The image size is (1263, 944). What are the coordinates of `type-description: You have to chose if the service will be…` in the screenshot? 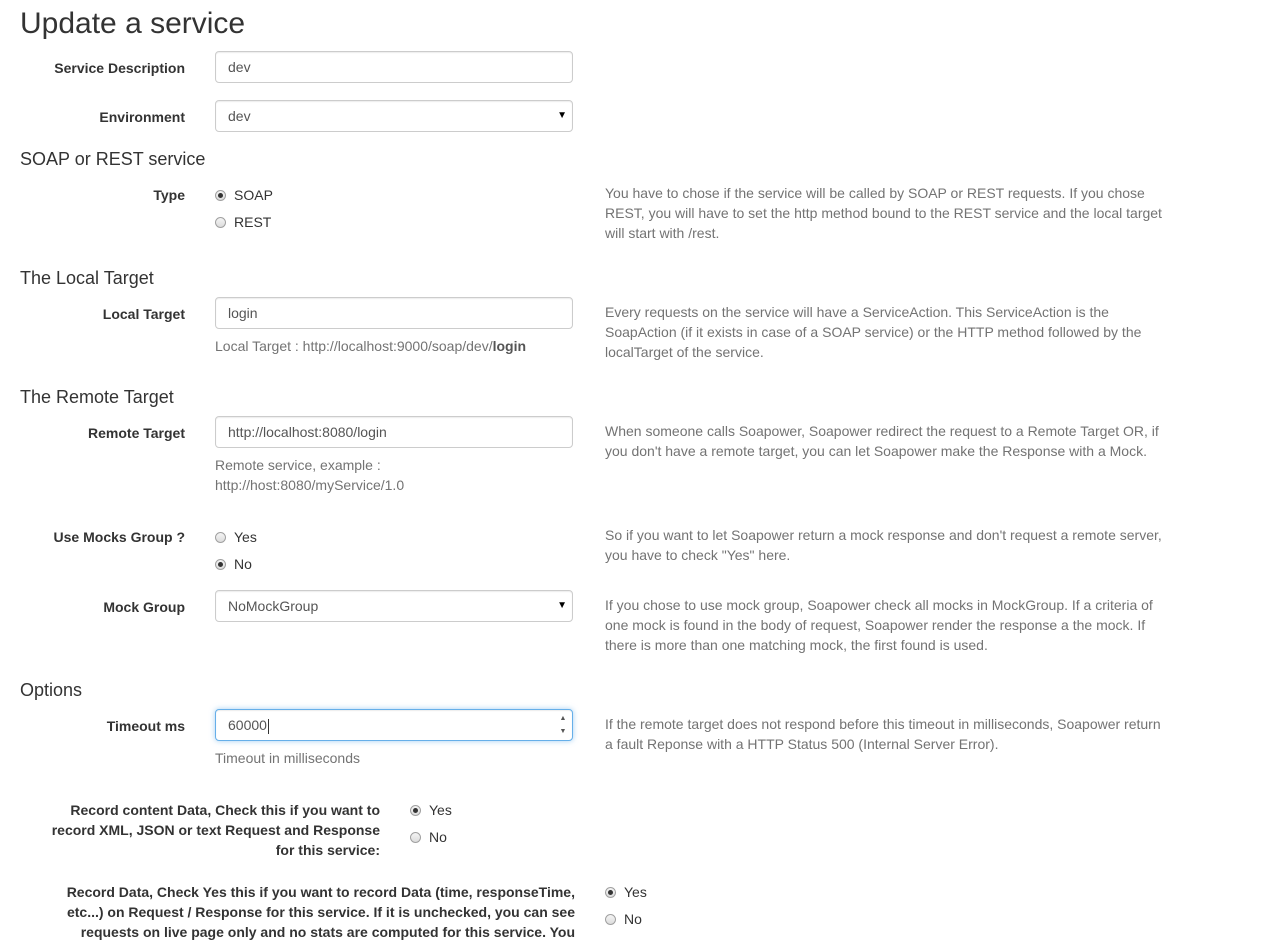 It's located at (883, 213).